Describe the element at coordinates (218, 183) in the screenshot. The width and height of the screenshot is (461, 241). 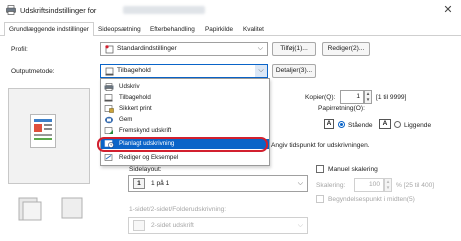
I see `page-layout-select: 1 1 på 1 ⌵` at that location.